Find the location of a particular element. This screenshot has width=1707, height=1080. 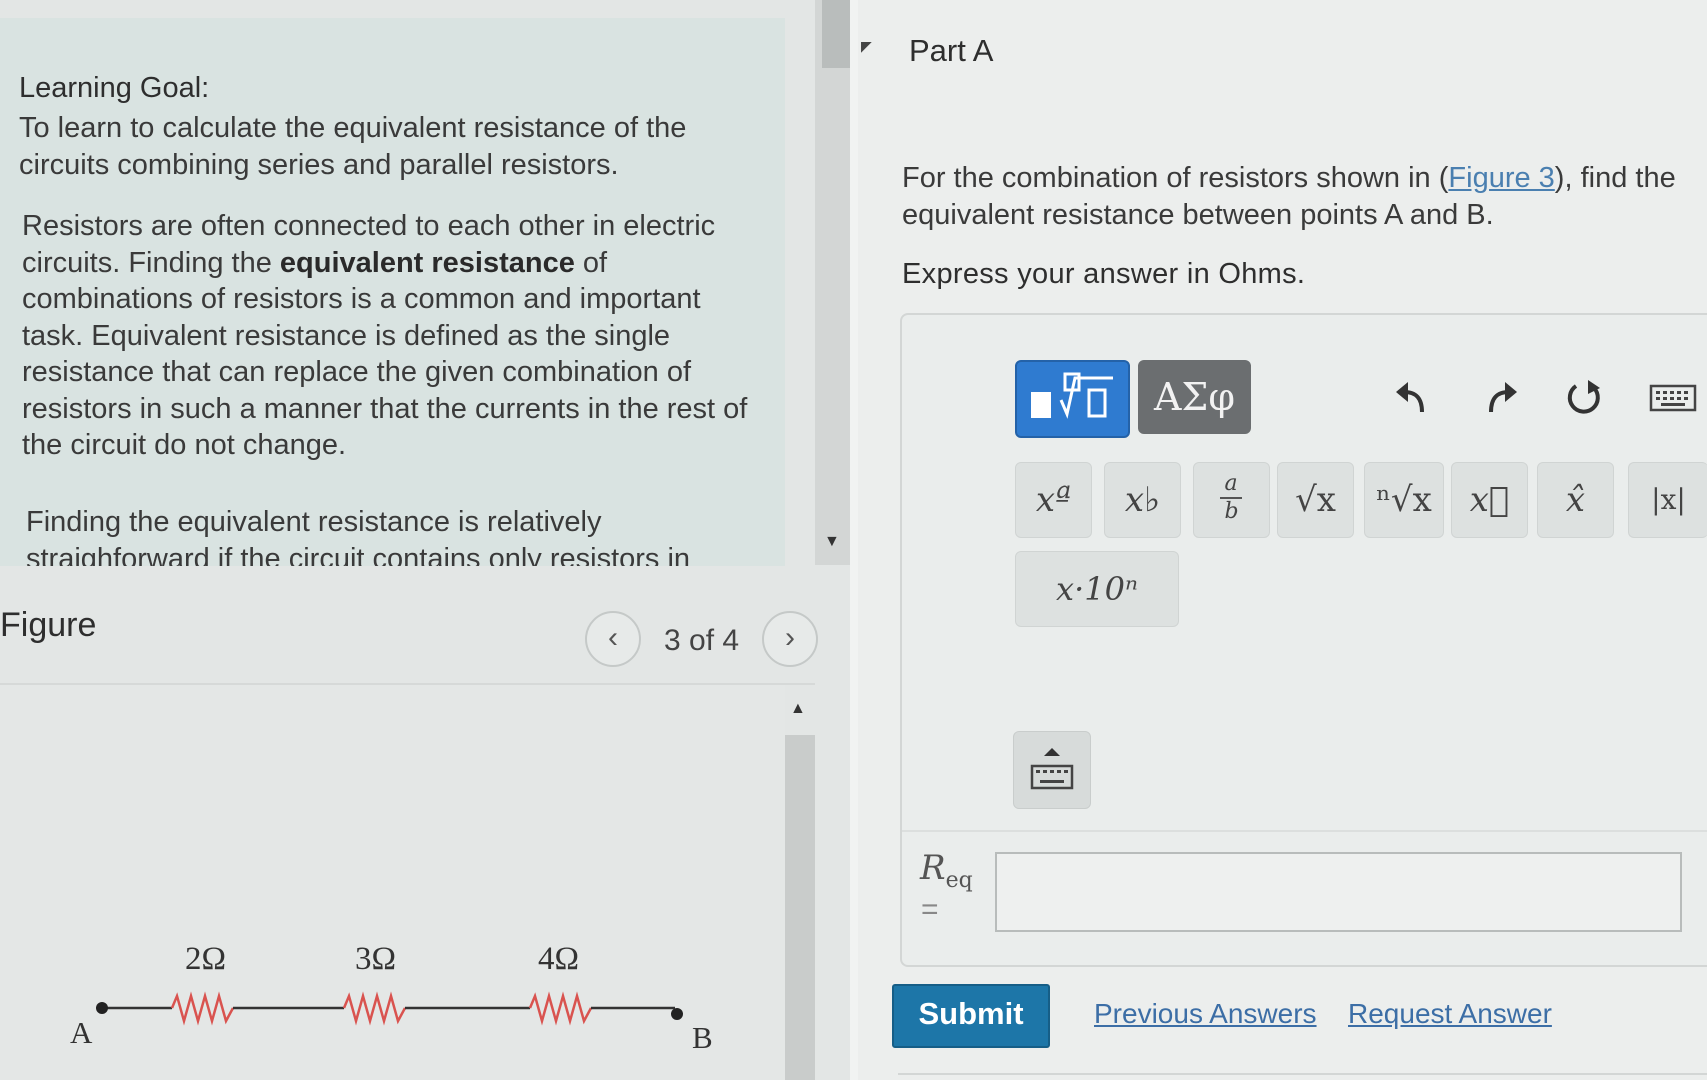

submit-button: Submit is located at coordinates (971, 1016).